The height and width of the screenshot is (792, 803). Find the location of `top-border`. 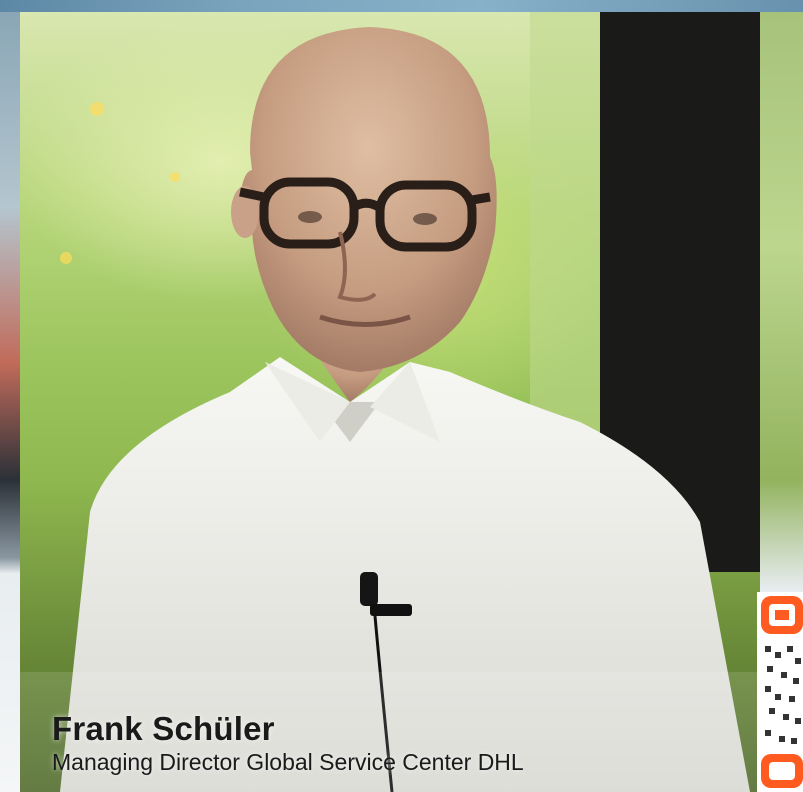

top-border is located at coordinates (401, 6).